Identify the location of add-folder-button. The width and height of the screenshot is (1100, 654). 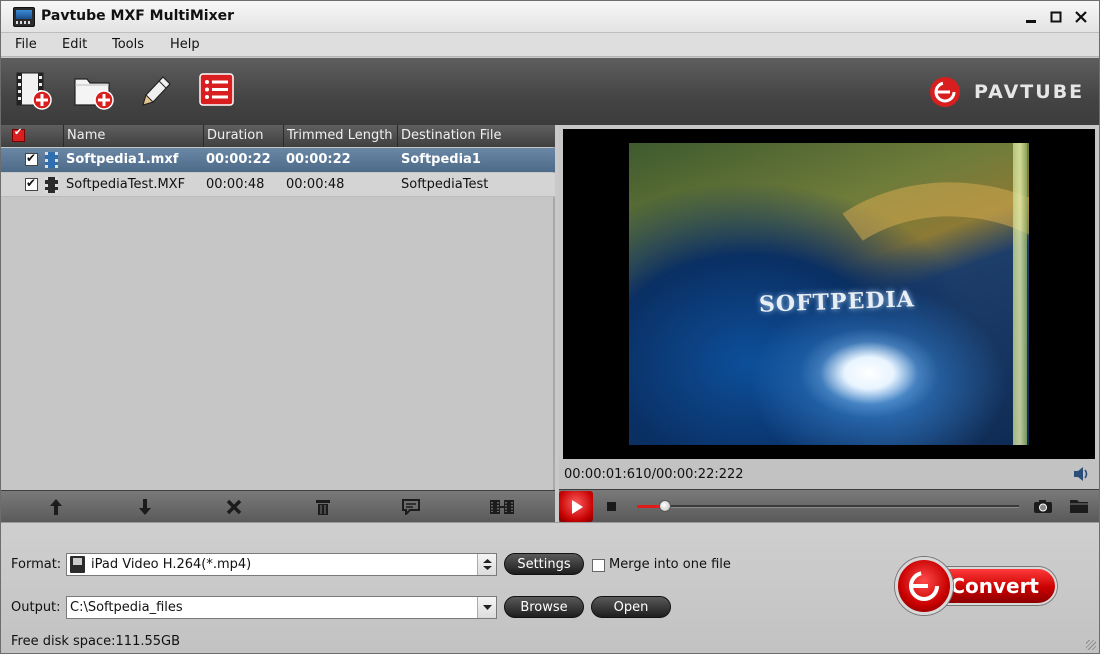
(94, 91).